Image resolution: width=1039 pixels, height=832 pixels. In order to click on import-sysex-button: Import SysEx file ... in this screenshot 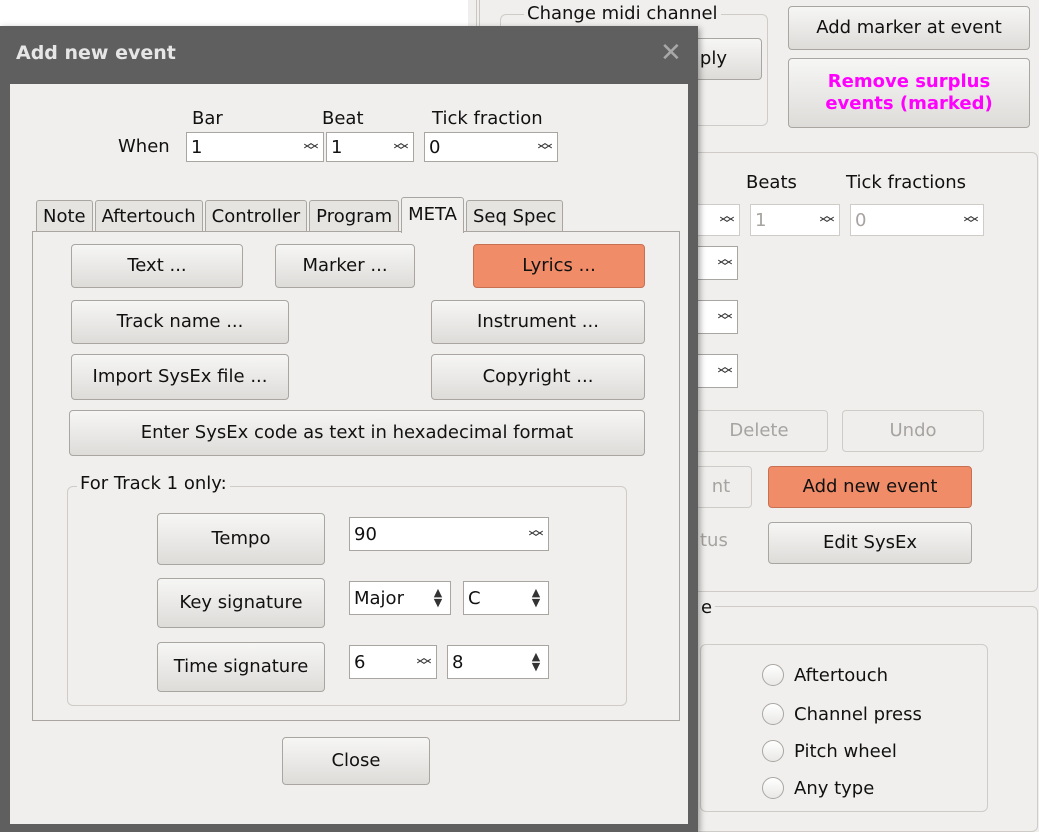, I will do `click(180, 377)`.